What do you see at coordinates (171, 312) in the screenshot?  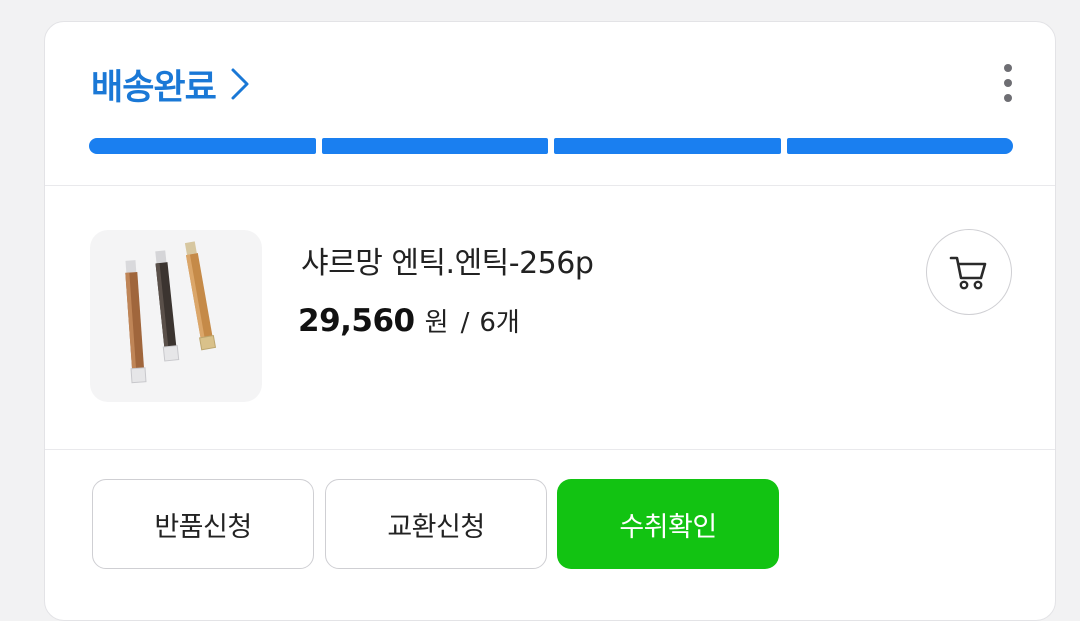 I see `curtain-rod-product-image` at bounding box center [171, 312].